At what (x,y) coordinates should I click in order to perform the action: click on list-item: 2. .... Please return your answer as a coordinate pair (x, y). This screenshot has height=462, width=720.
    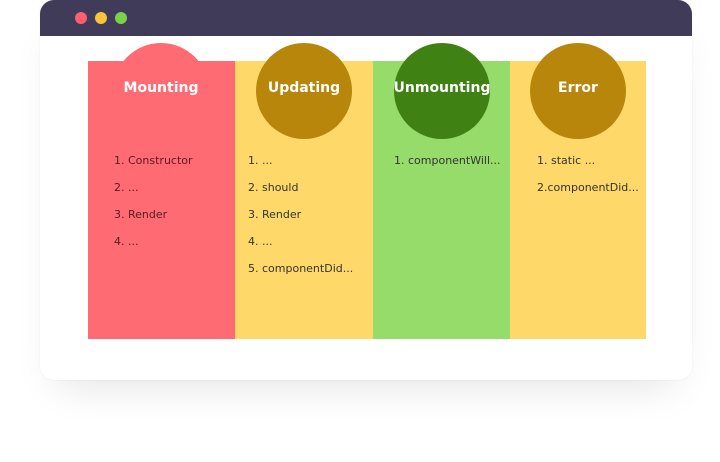
    Looking at the image, I should click on (126, 187).